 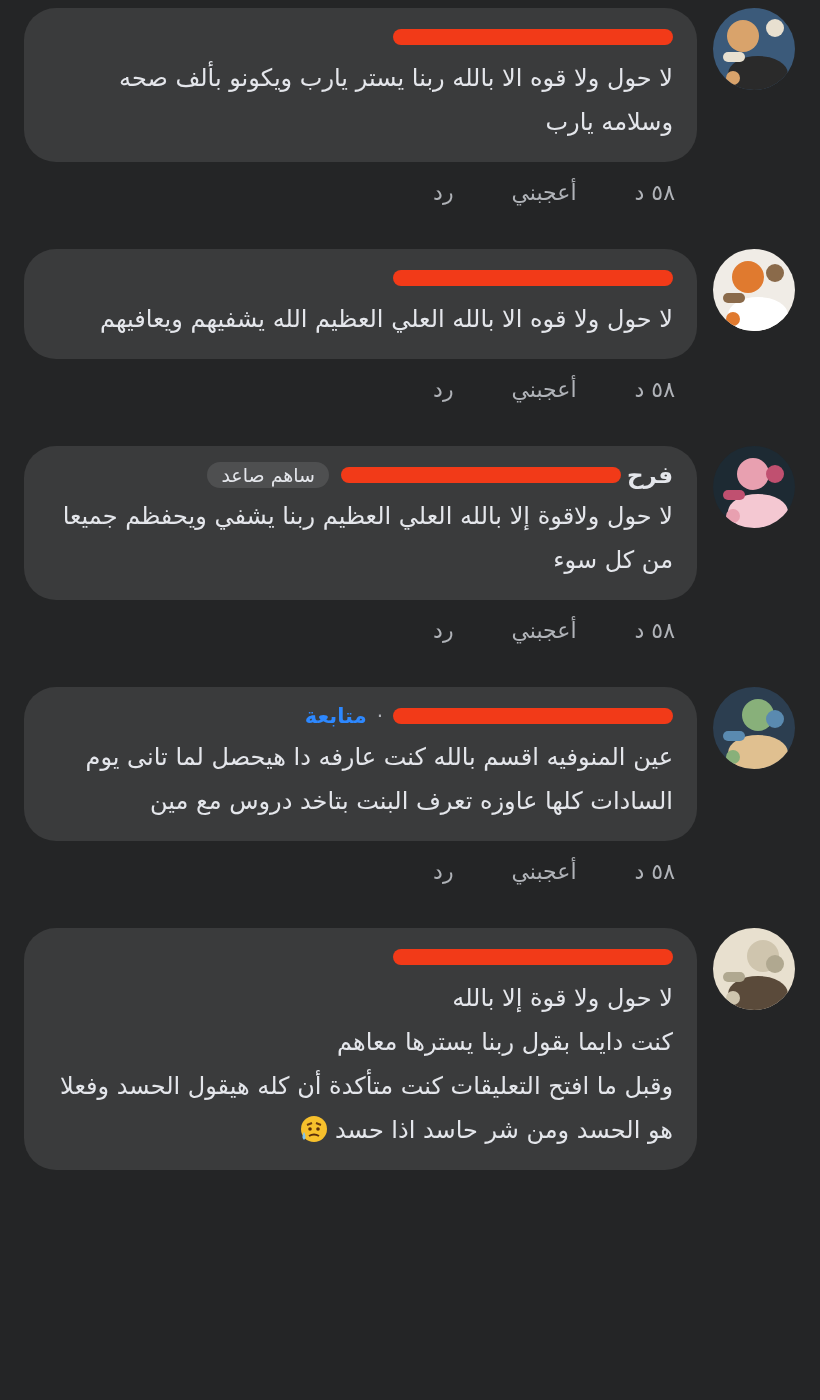 What do you see at coordinates (650, 475) in the screenshot?
I see `author-name: فرح` at bounding box center [650, 475].